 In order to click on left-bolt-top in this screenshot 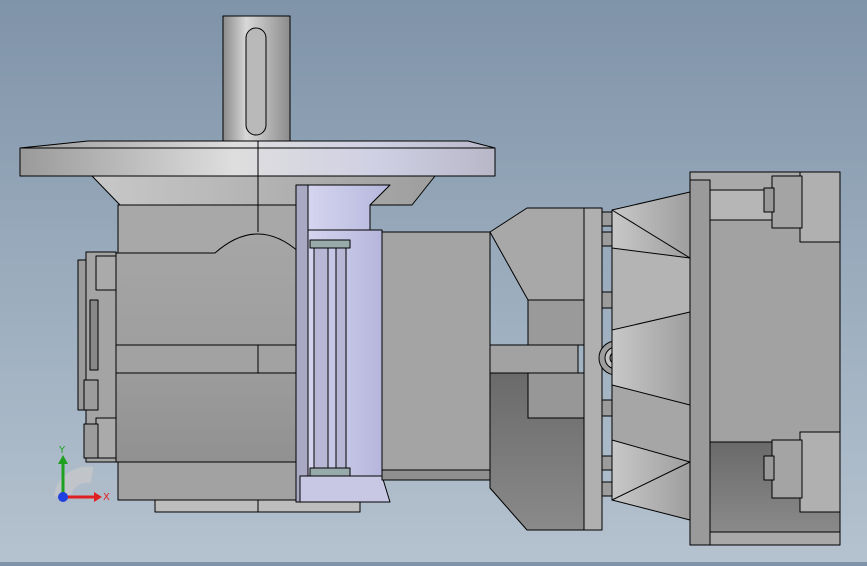, I will do `click(106, 273)`.